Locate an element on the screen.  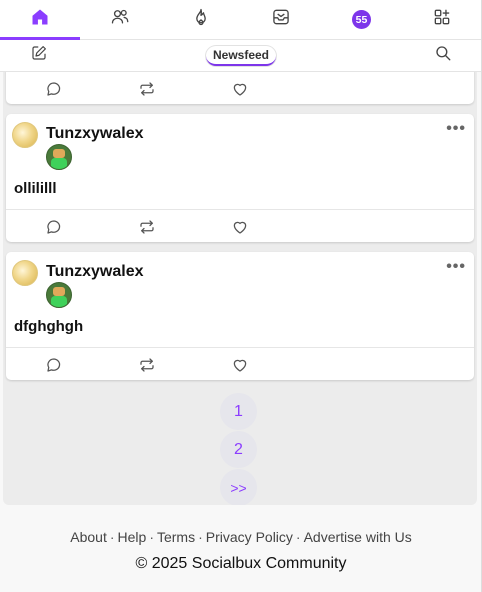
tab-trending is located at coordinates (201, 19).